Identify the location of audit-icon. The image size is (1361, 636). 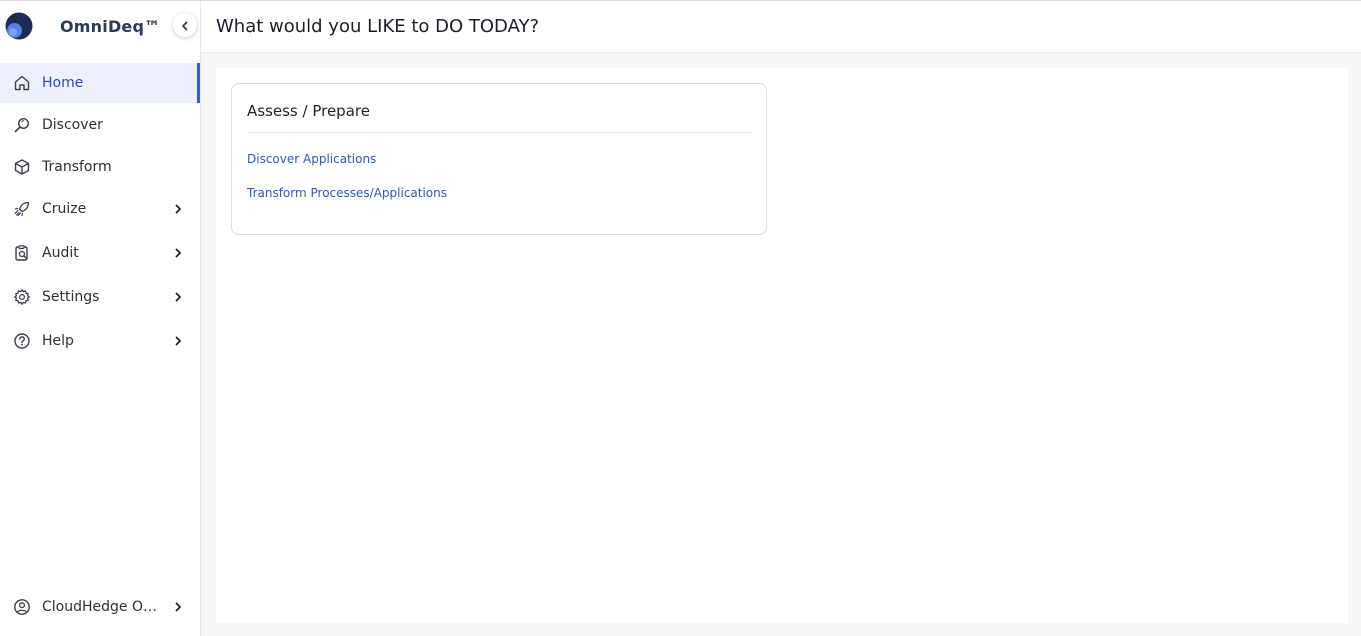
(22, 253).